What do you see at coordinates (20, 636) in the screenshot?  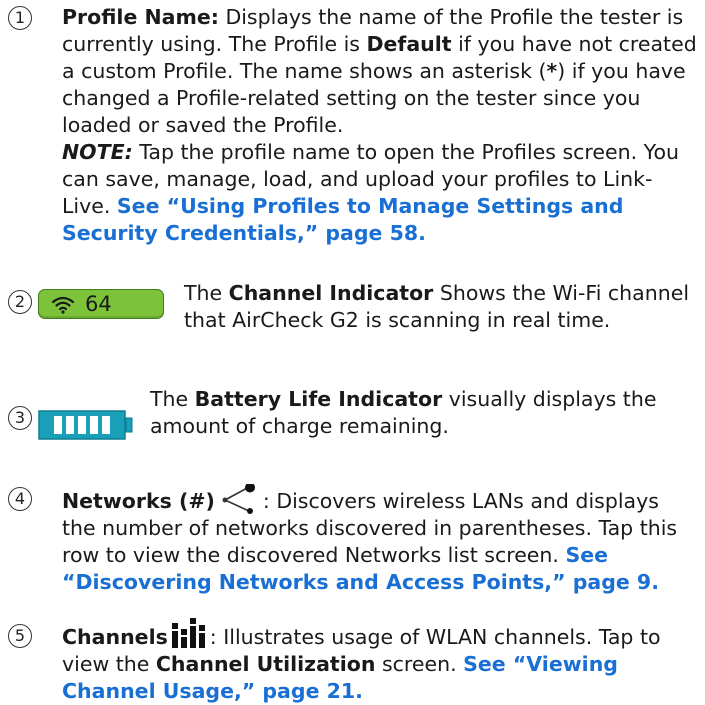 I see `item-number: 5` at bounding box center [20, 636].